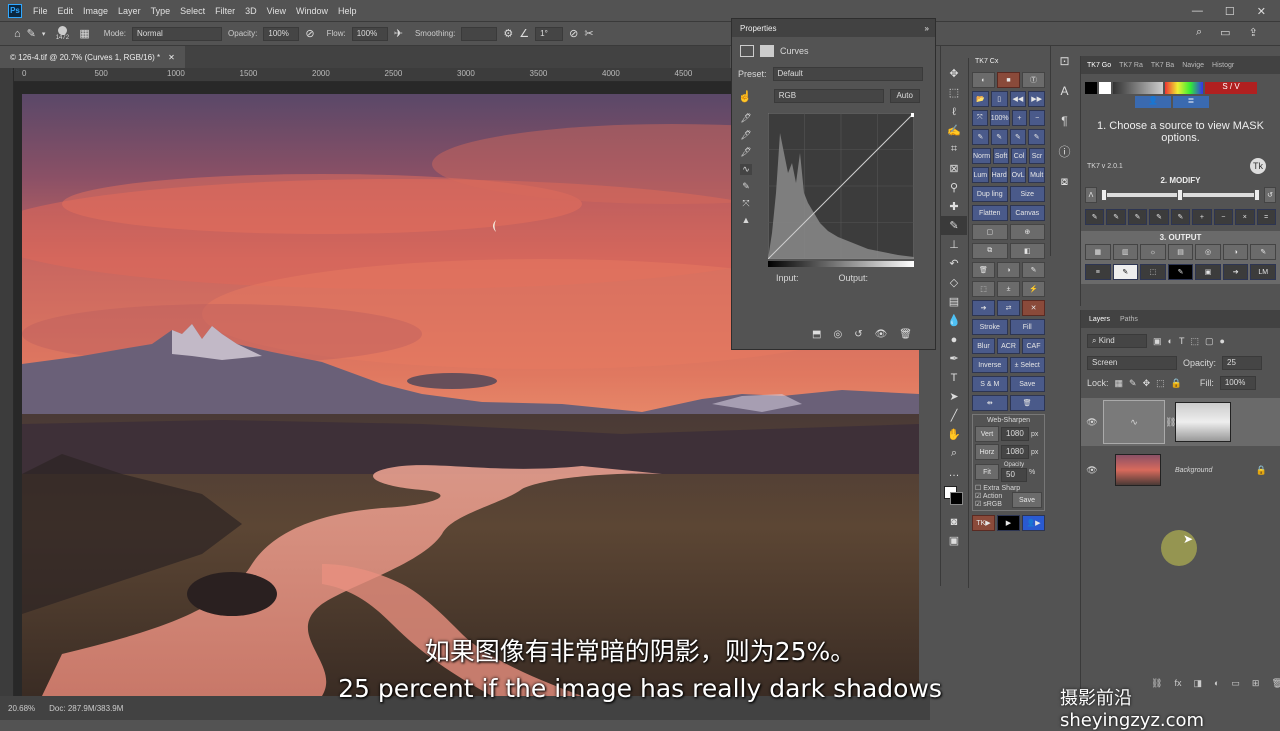 The height and width of the screenshot is (731, 1280). What do you see at coordinates (988, 504) in the screenshot?
I see `srgb-checkbox: ☑ sRGB` at bounding box center [988, 504].